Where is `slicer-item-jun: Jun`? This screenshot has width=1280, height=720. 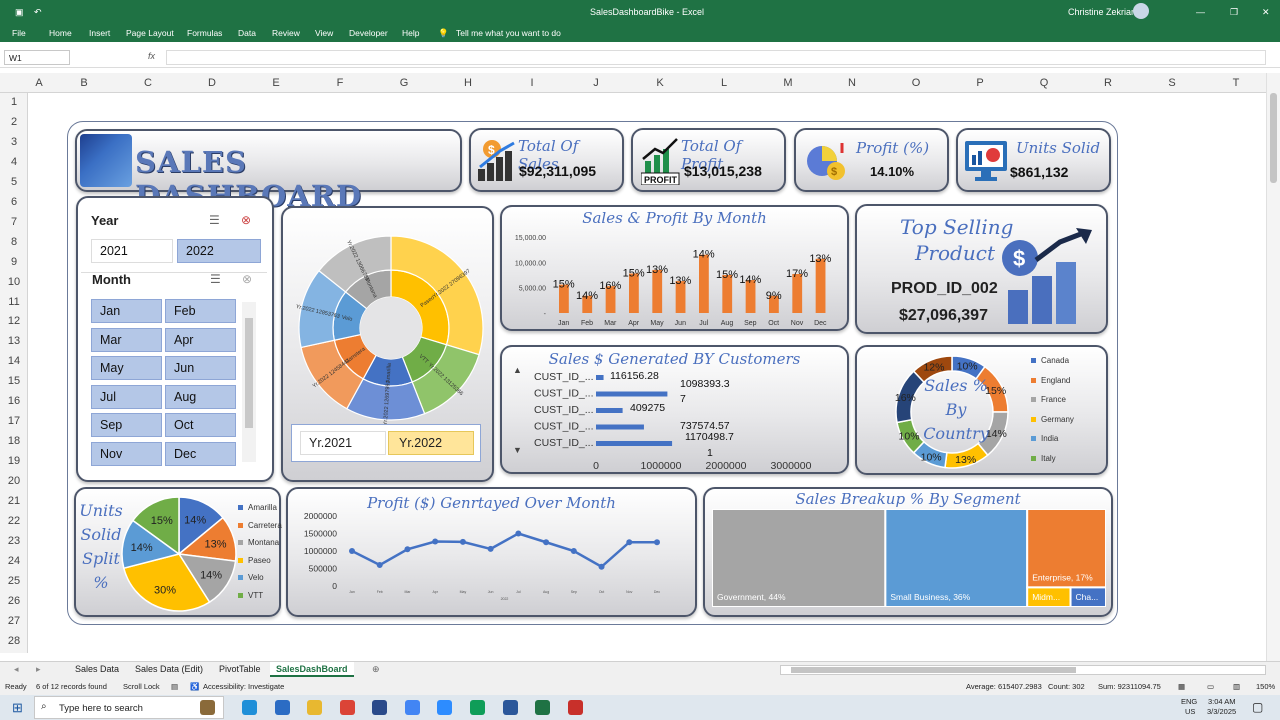
slicer-item-jun: Jun is located at coordinates (200, 368).